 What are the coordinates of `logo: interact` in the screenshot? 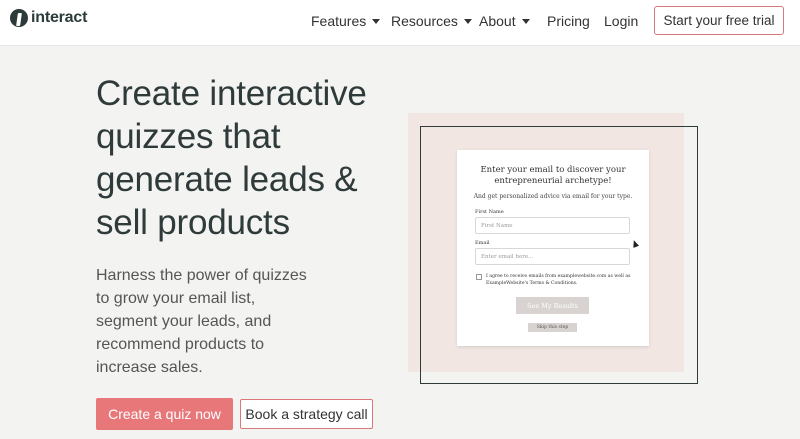 It's located at (48, 18).